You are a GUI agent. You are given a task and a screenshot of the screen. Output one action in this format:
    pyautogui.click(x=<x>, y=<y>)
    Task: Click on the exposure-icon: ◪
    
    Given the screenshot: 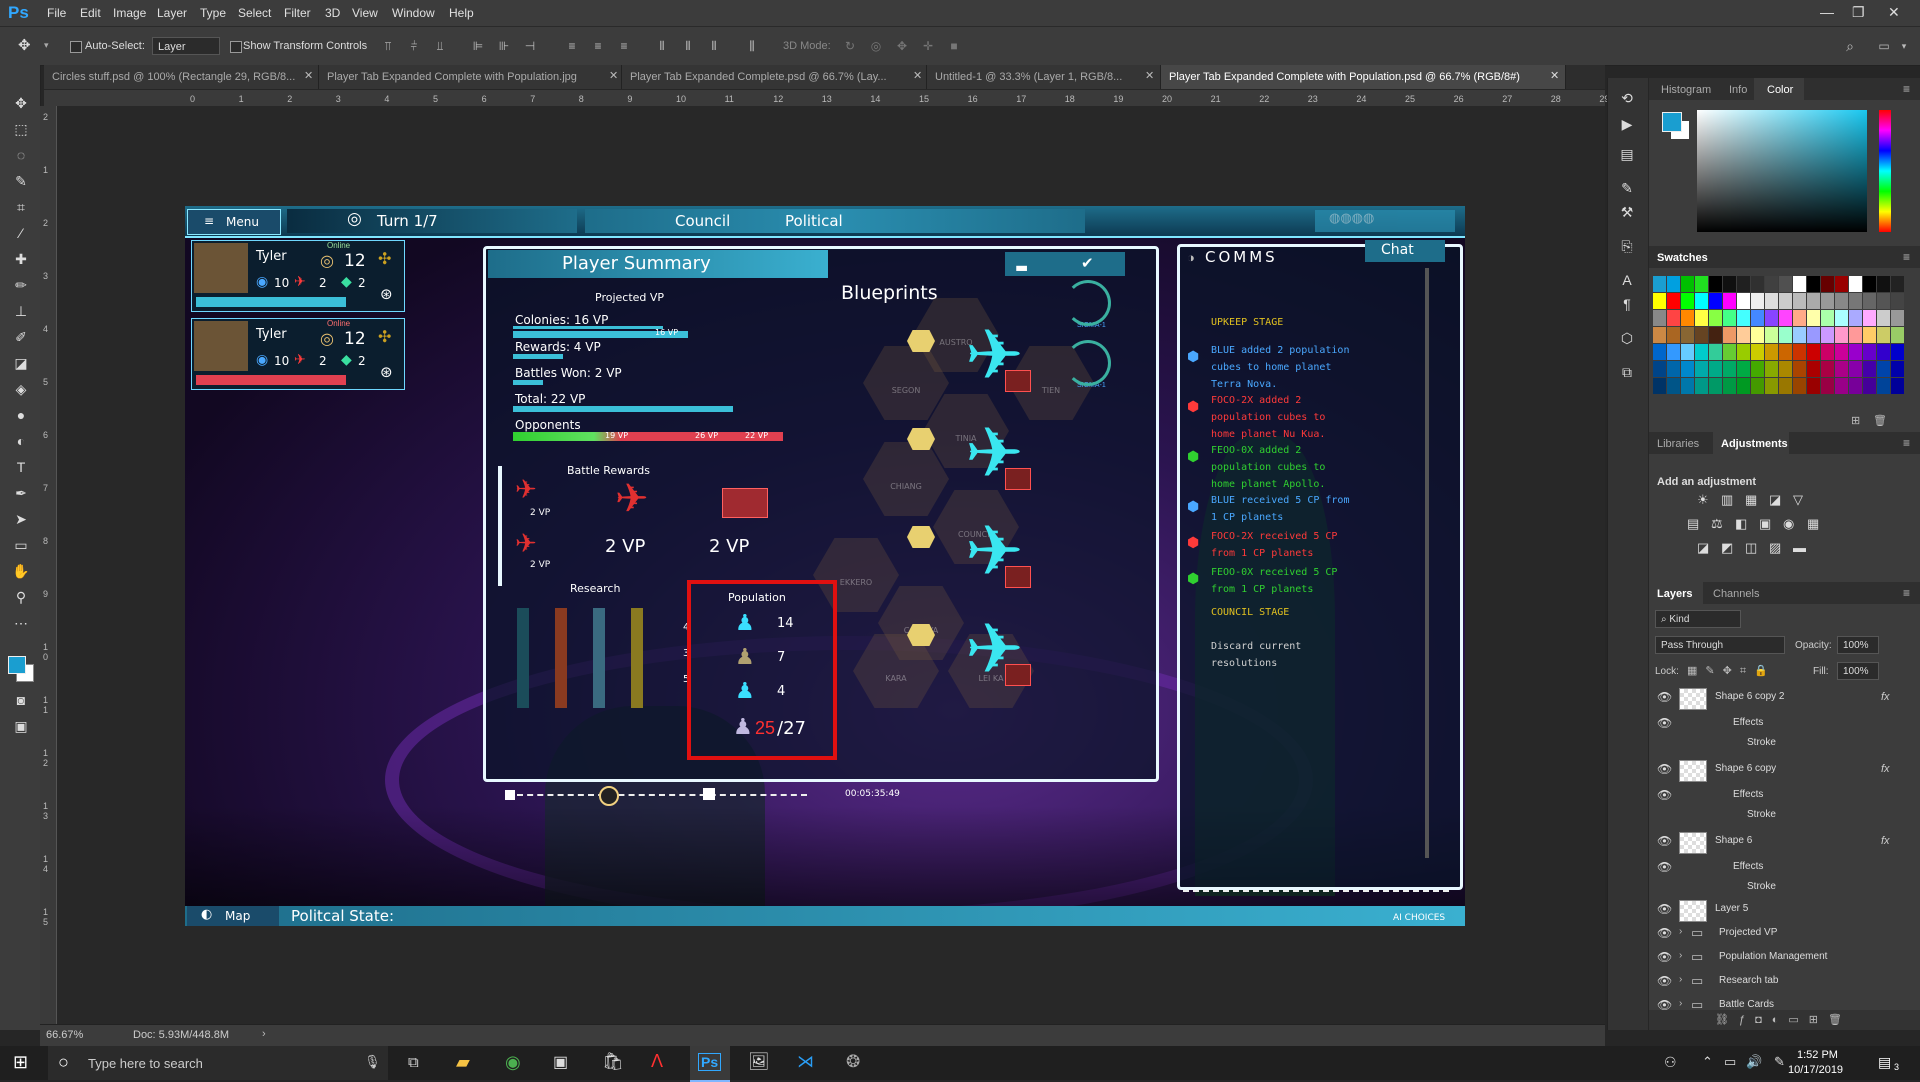 What is the action you would take?
    pyautogui.click(x=1775, y=500)
    